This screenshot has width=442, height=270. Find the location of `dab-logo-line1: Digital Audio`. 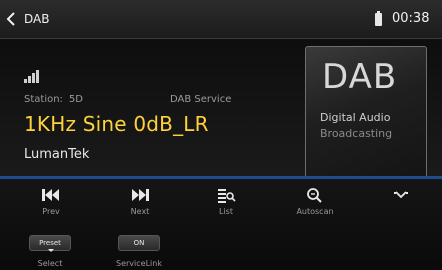

dab-logo-line1: Digital Audio is located at coordinates (355, 117).